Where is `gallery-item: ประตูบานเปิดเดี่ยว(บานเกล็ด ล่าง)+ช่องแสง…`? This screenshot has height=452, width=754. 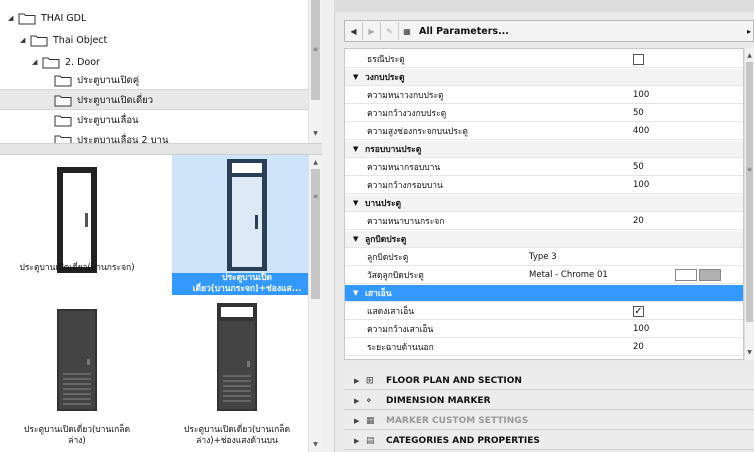 gallery-item: ประตูบานเปิดเดี่ยว(บานเกล็ด ล่าง)+ช่องแสง… is located at coordinates (237, 370).